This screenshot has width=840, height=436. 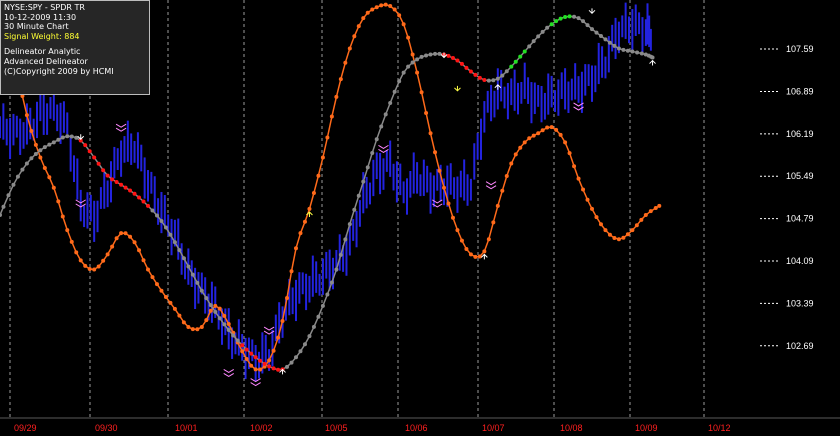 I want to click on interval-text: 30 Minute Chart, so click(x=36, y=27).